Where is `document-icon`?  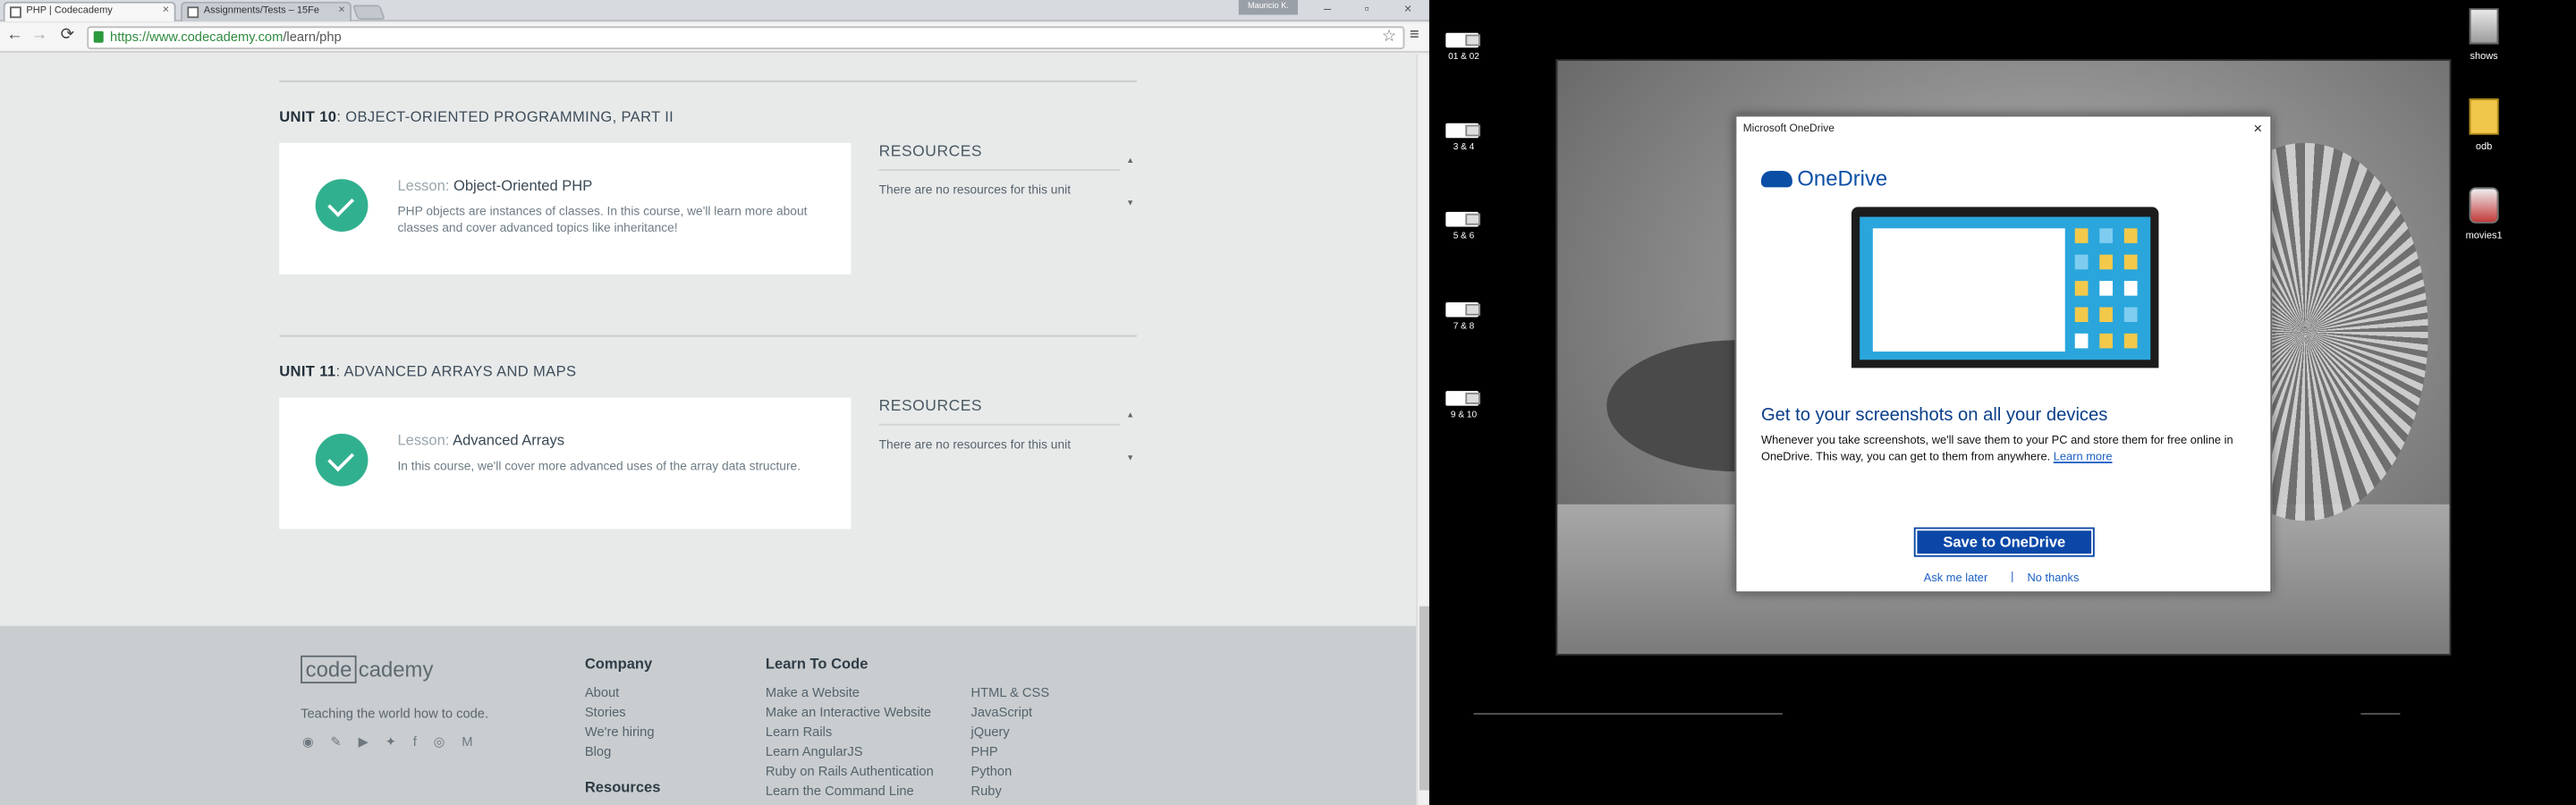 document-icon is located at coordinates (15, 12).